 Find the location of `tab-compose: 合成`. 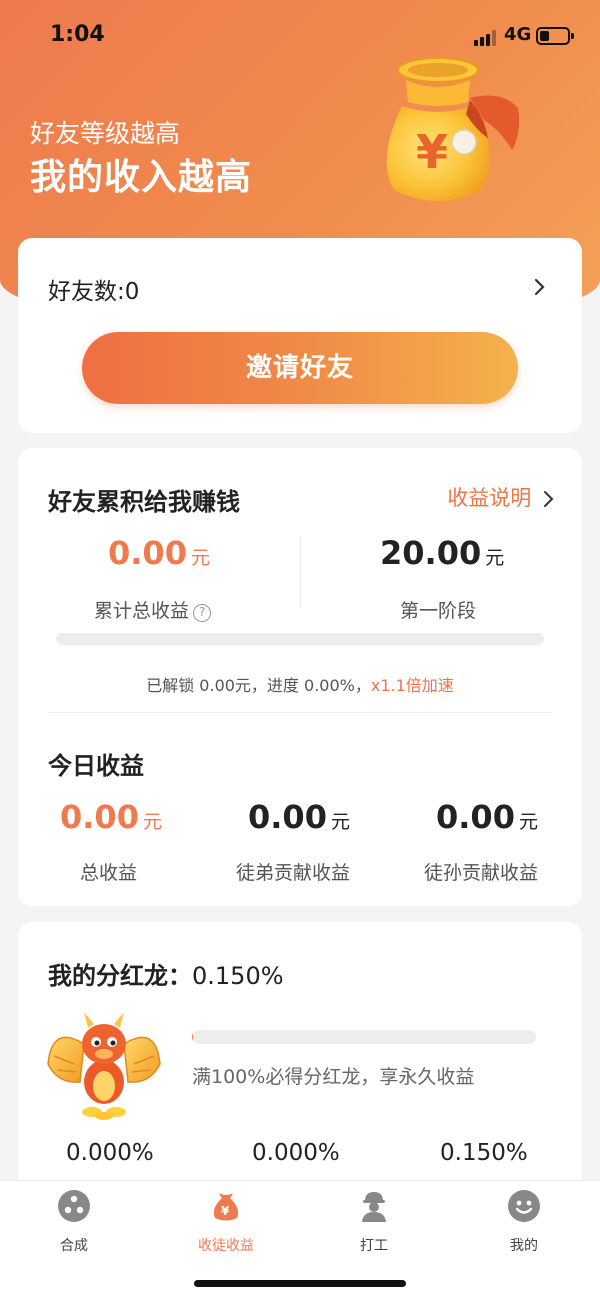

tab-compose: 合成 is located at coordinates (74, 1222).